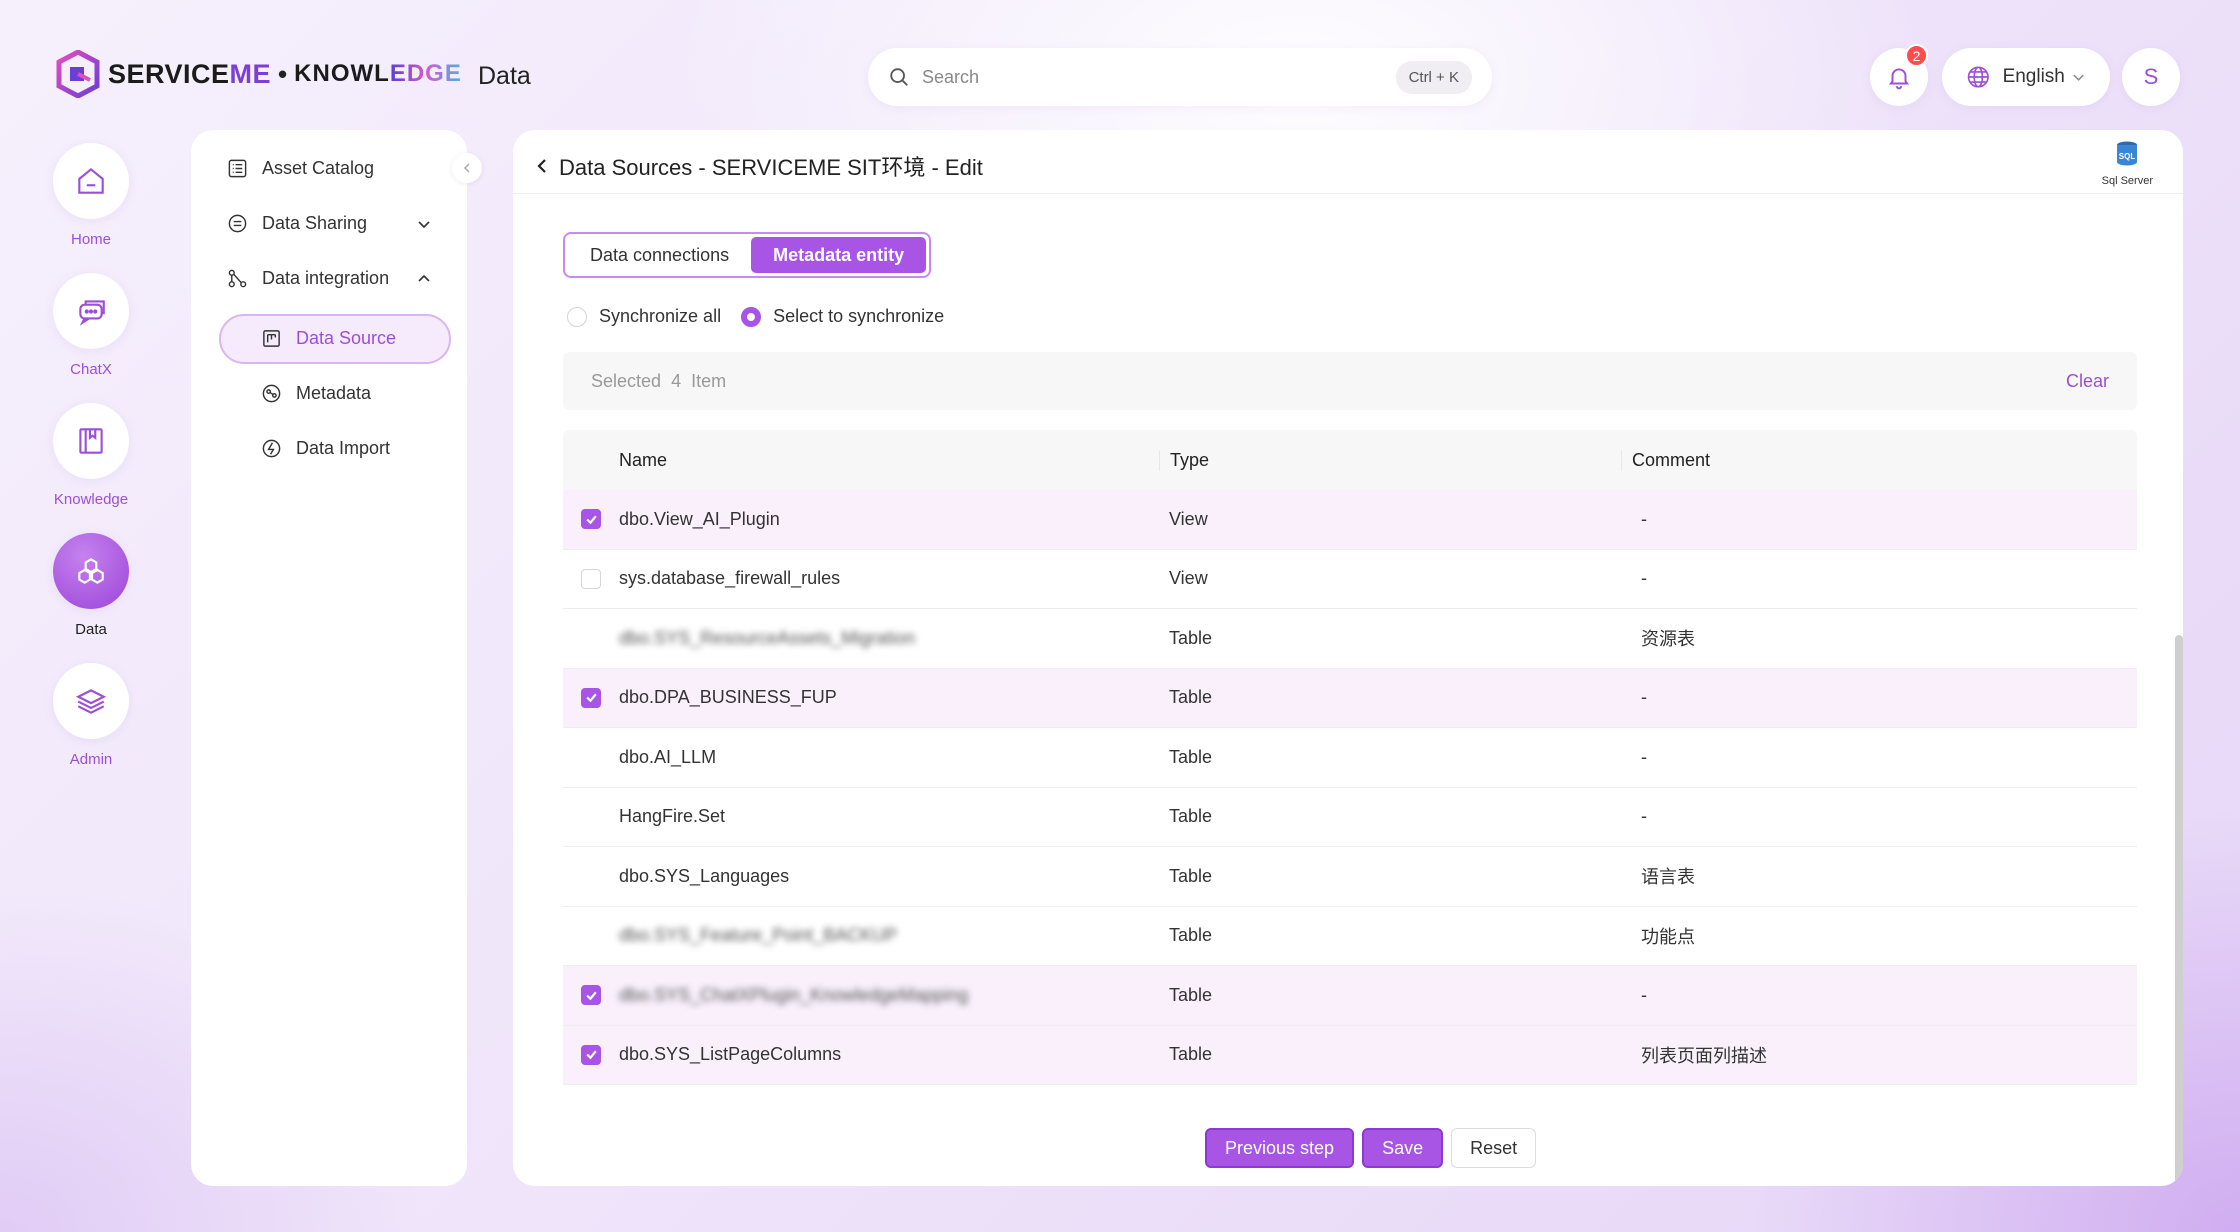  I want to click on language-selector: English, so click(2026, 77).